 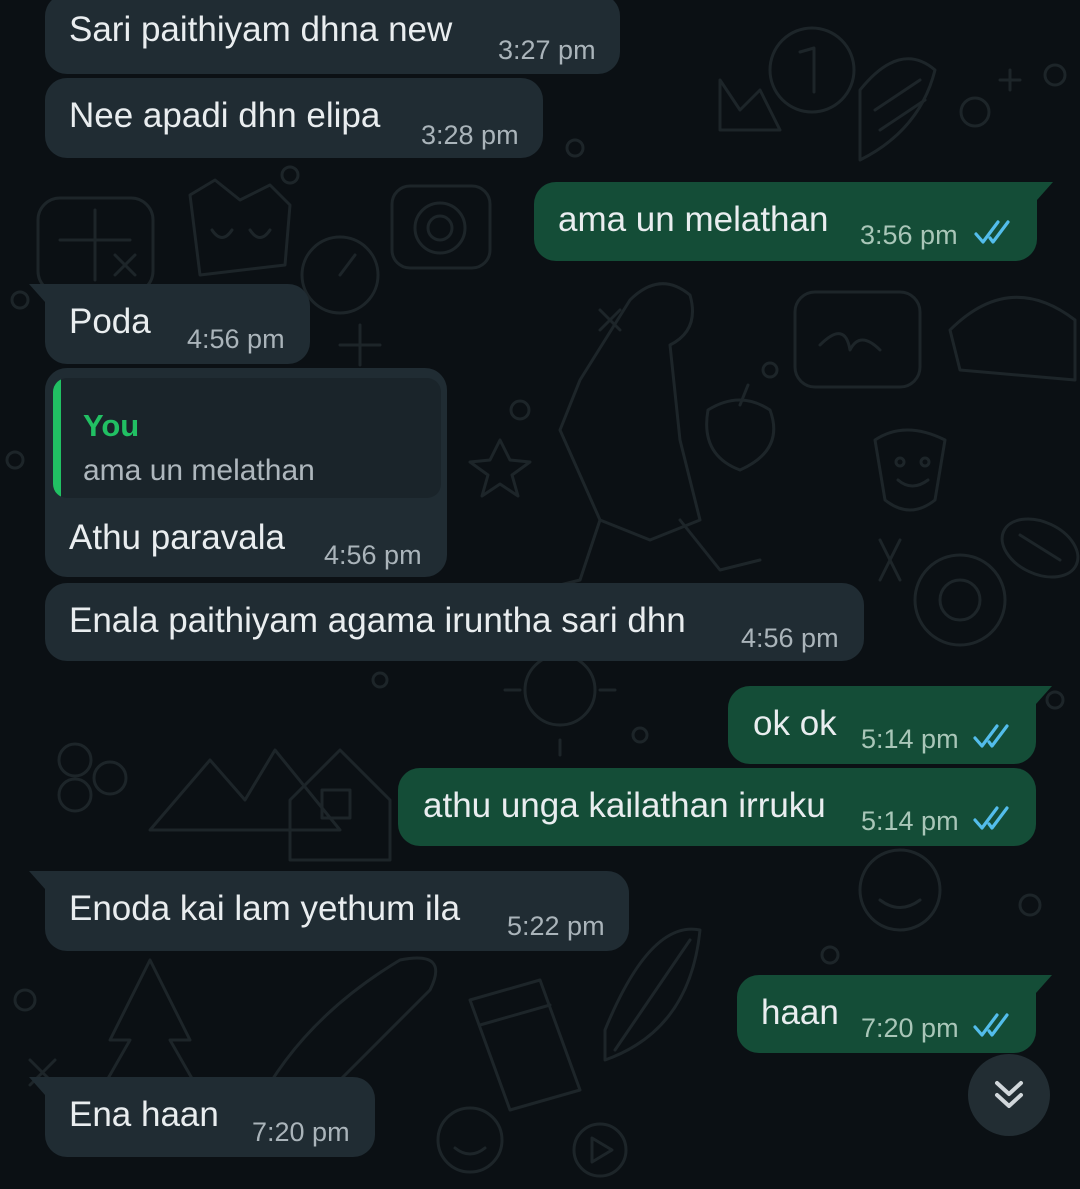 What do you see at coordinates (547, 50) in the screenshot?
I see `message-timestamp: 3:27 pm` at bounding box center [547, 50].